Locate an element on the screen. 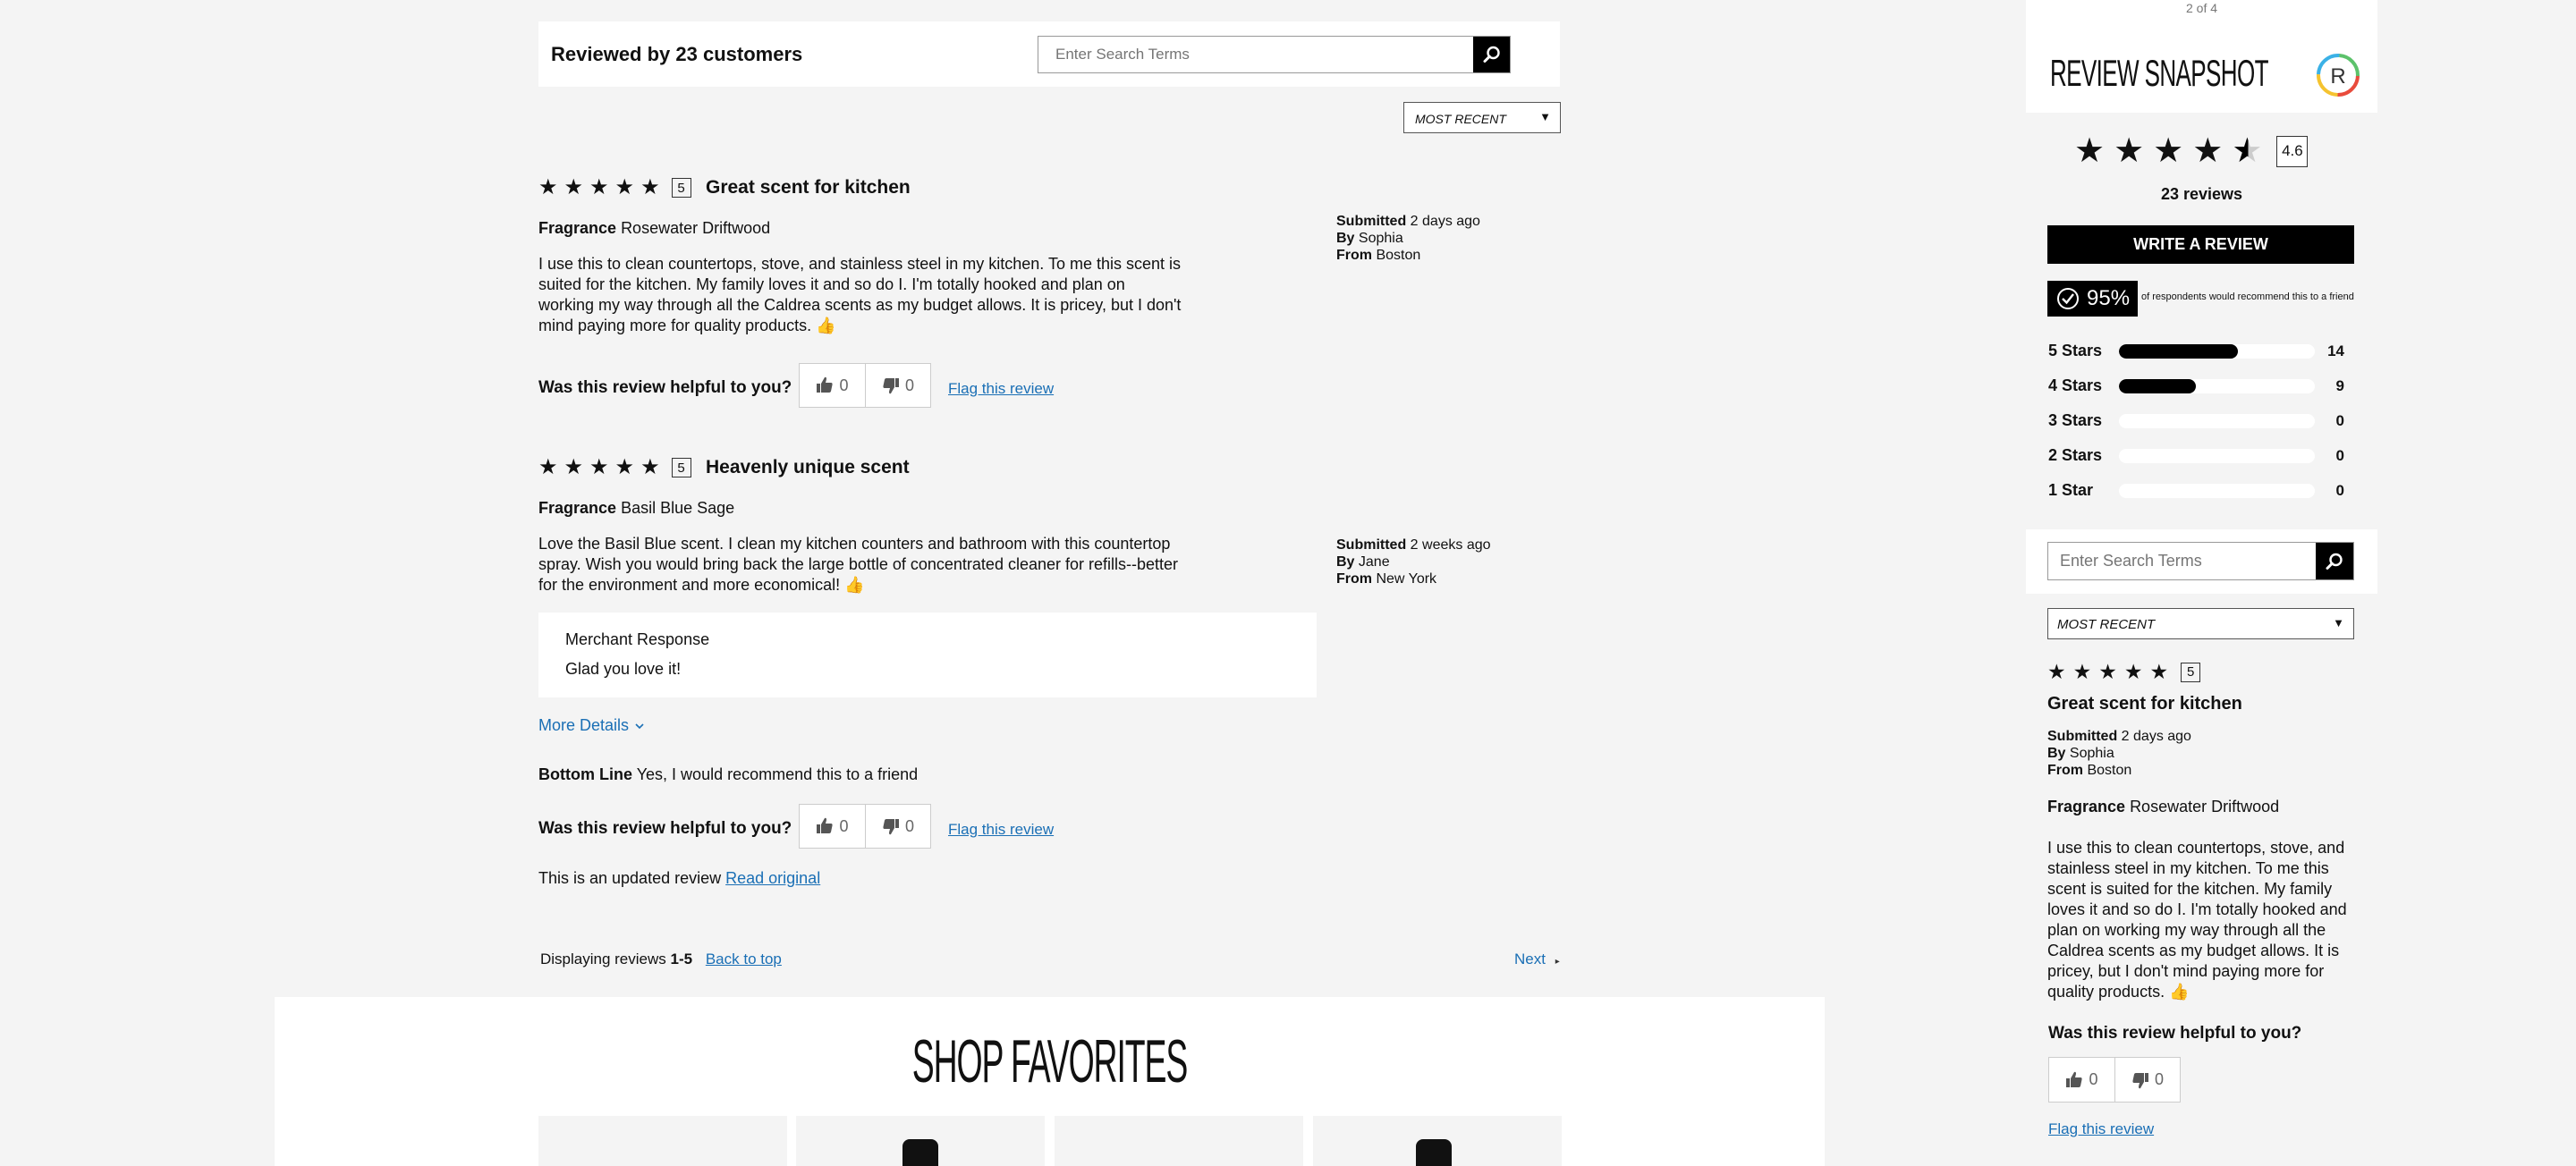  read-original-link: Read original is located at coordinates (772, 878).